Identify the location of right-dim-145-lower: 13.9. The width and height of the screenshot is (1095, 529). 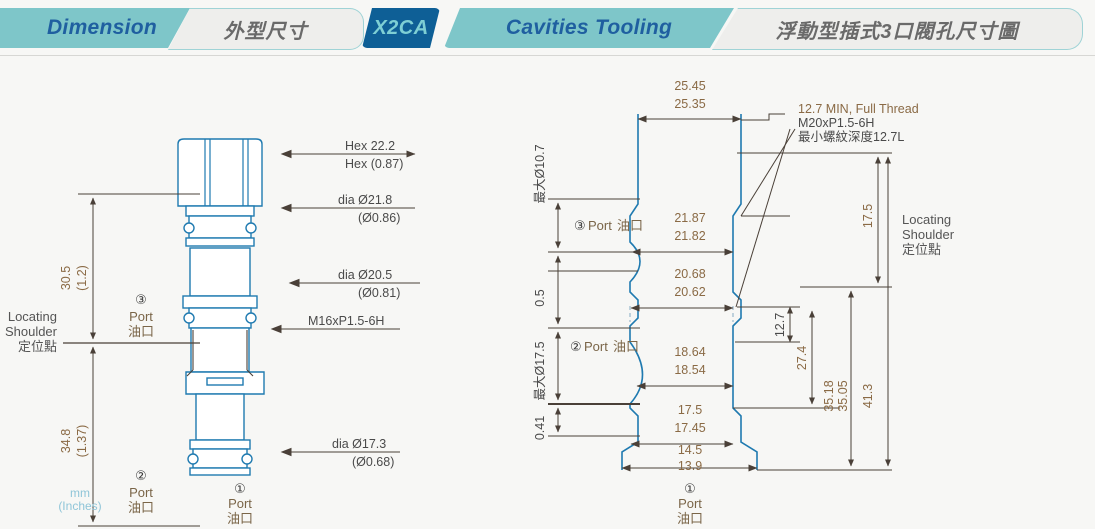
(690, 466).